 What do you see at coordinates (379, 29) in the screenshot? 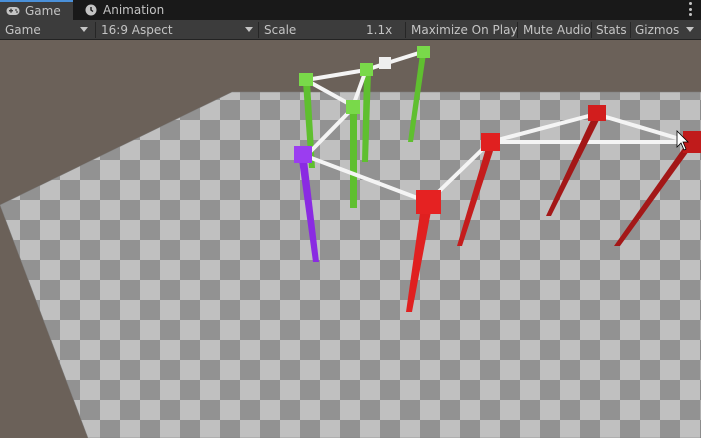
I see `scale-value: 1.1x` at bounding box center [379, 29].